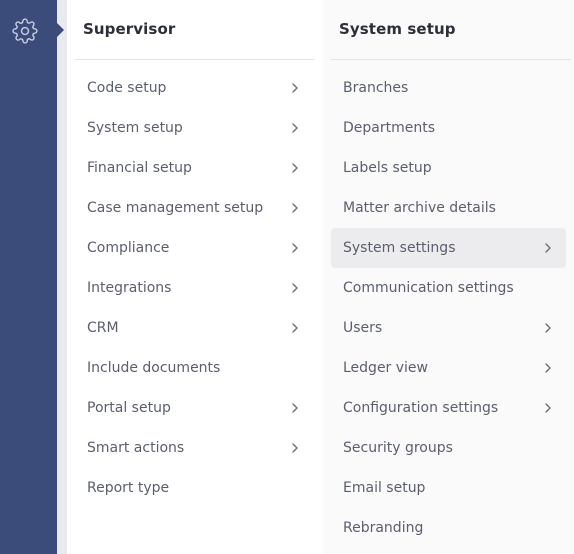  Describe the element at coordinates (62, 277) in the screenshot. I see `rail-border` at that location.